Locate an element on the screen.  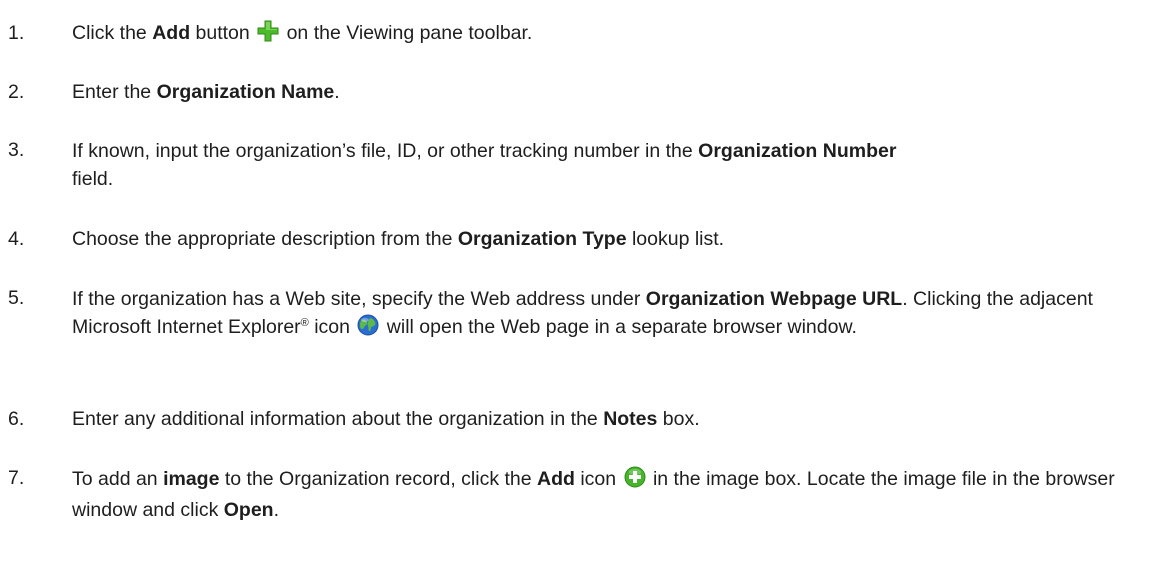
step-text-run: to the Organization record, click the is located at coordinates (378, 479).